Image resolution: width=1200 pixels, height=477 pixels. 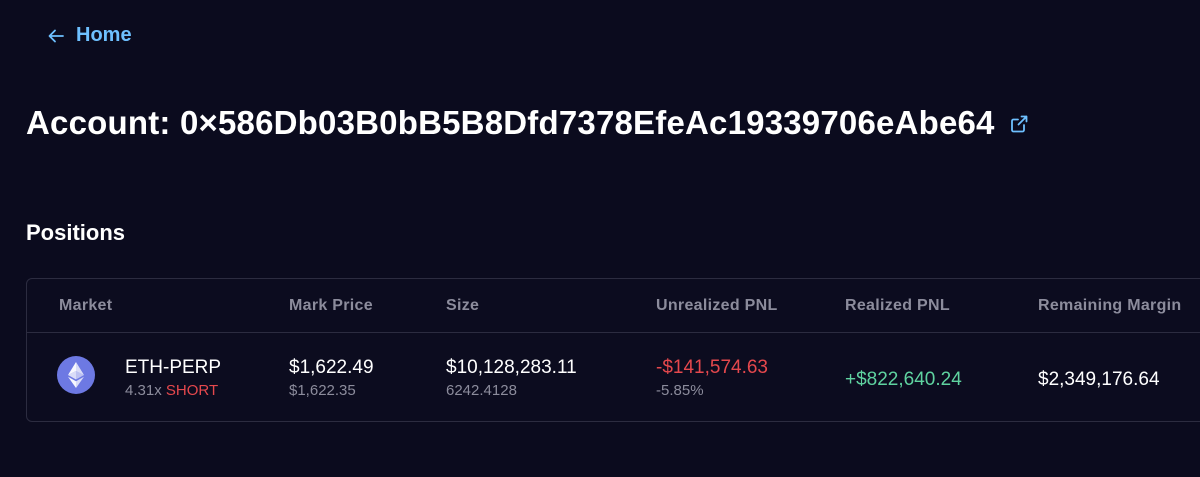 I want to click on mark-price: $1,622.49, so click(x=331, y=367).